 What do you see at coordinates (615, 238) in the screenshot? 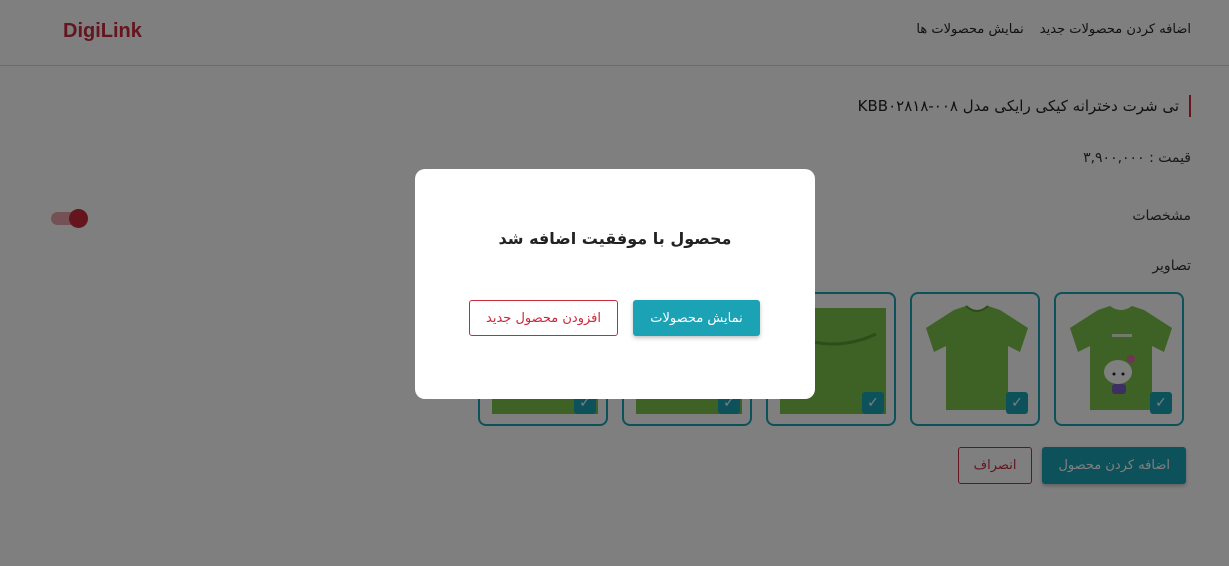
I see `modal-message: محصول با موفقیت اضافه شد` at bounding box center [615, 238].